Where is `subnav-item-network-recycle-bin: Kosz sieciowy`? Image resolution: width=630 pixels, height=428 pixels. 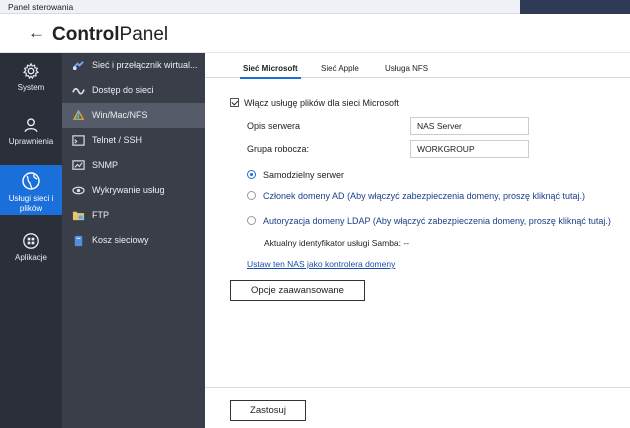 subnav-item-network-recycle-bin: Kosz sieciowy is located at coordinates (133, 240).